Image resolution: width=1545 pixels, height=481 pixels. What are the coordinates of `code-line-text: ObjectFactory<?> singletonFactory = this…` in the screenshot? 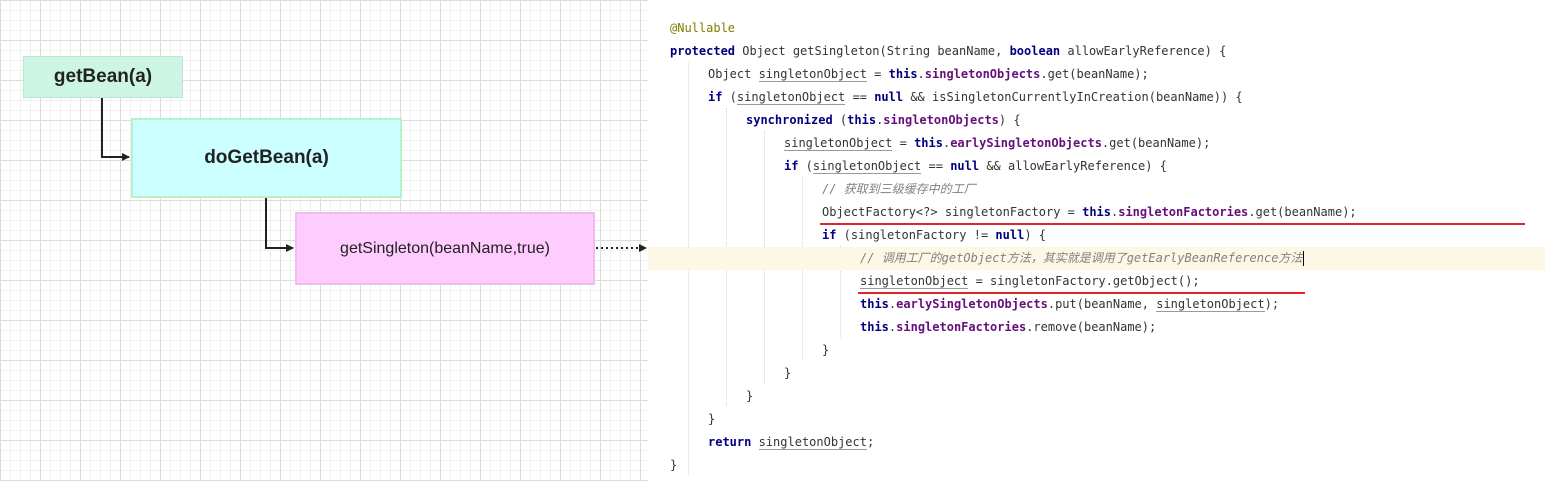 It's located at (1089, 212).